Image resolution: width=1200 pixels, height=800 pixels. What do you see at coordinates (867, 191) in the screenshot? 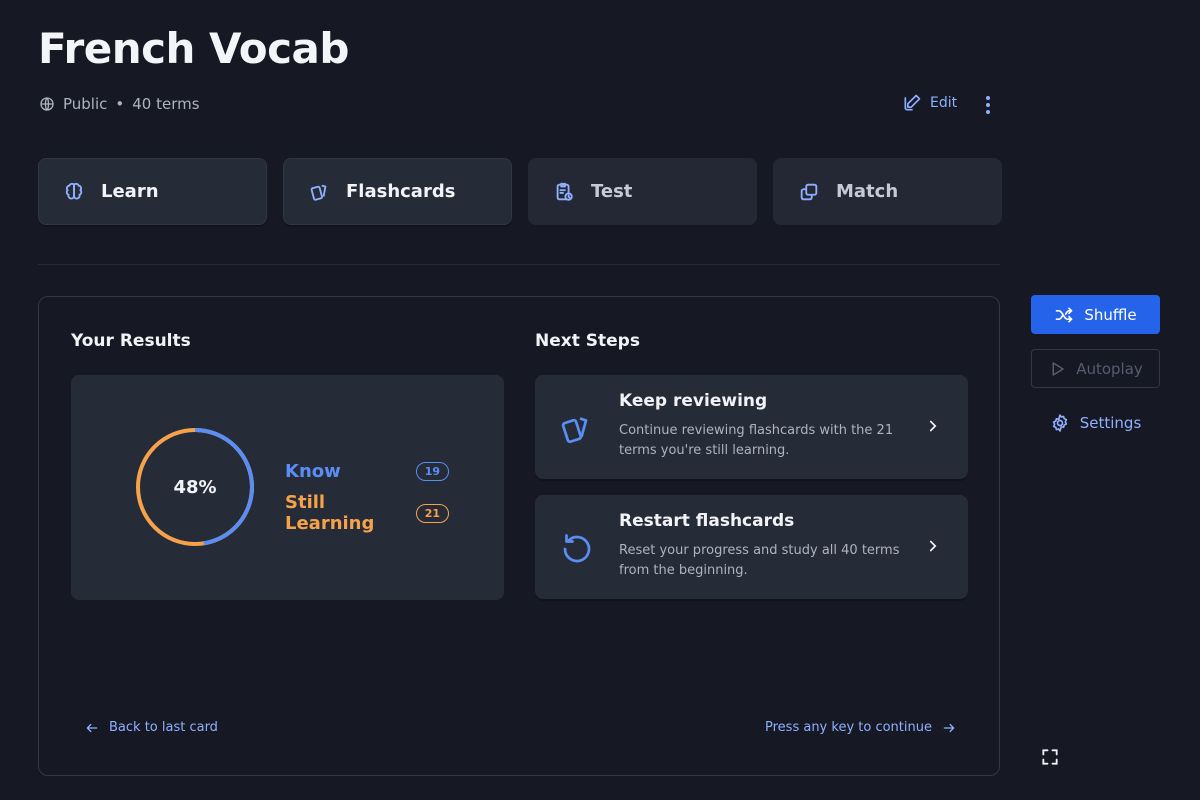
I see `mode-label: Match` at bounding box center [867, 191].